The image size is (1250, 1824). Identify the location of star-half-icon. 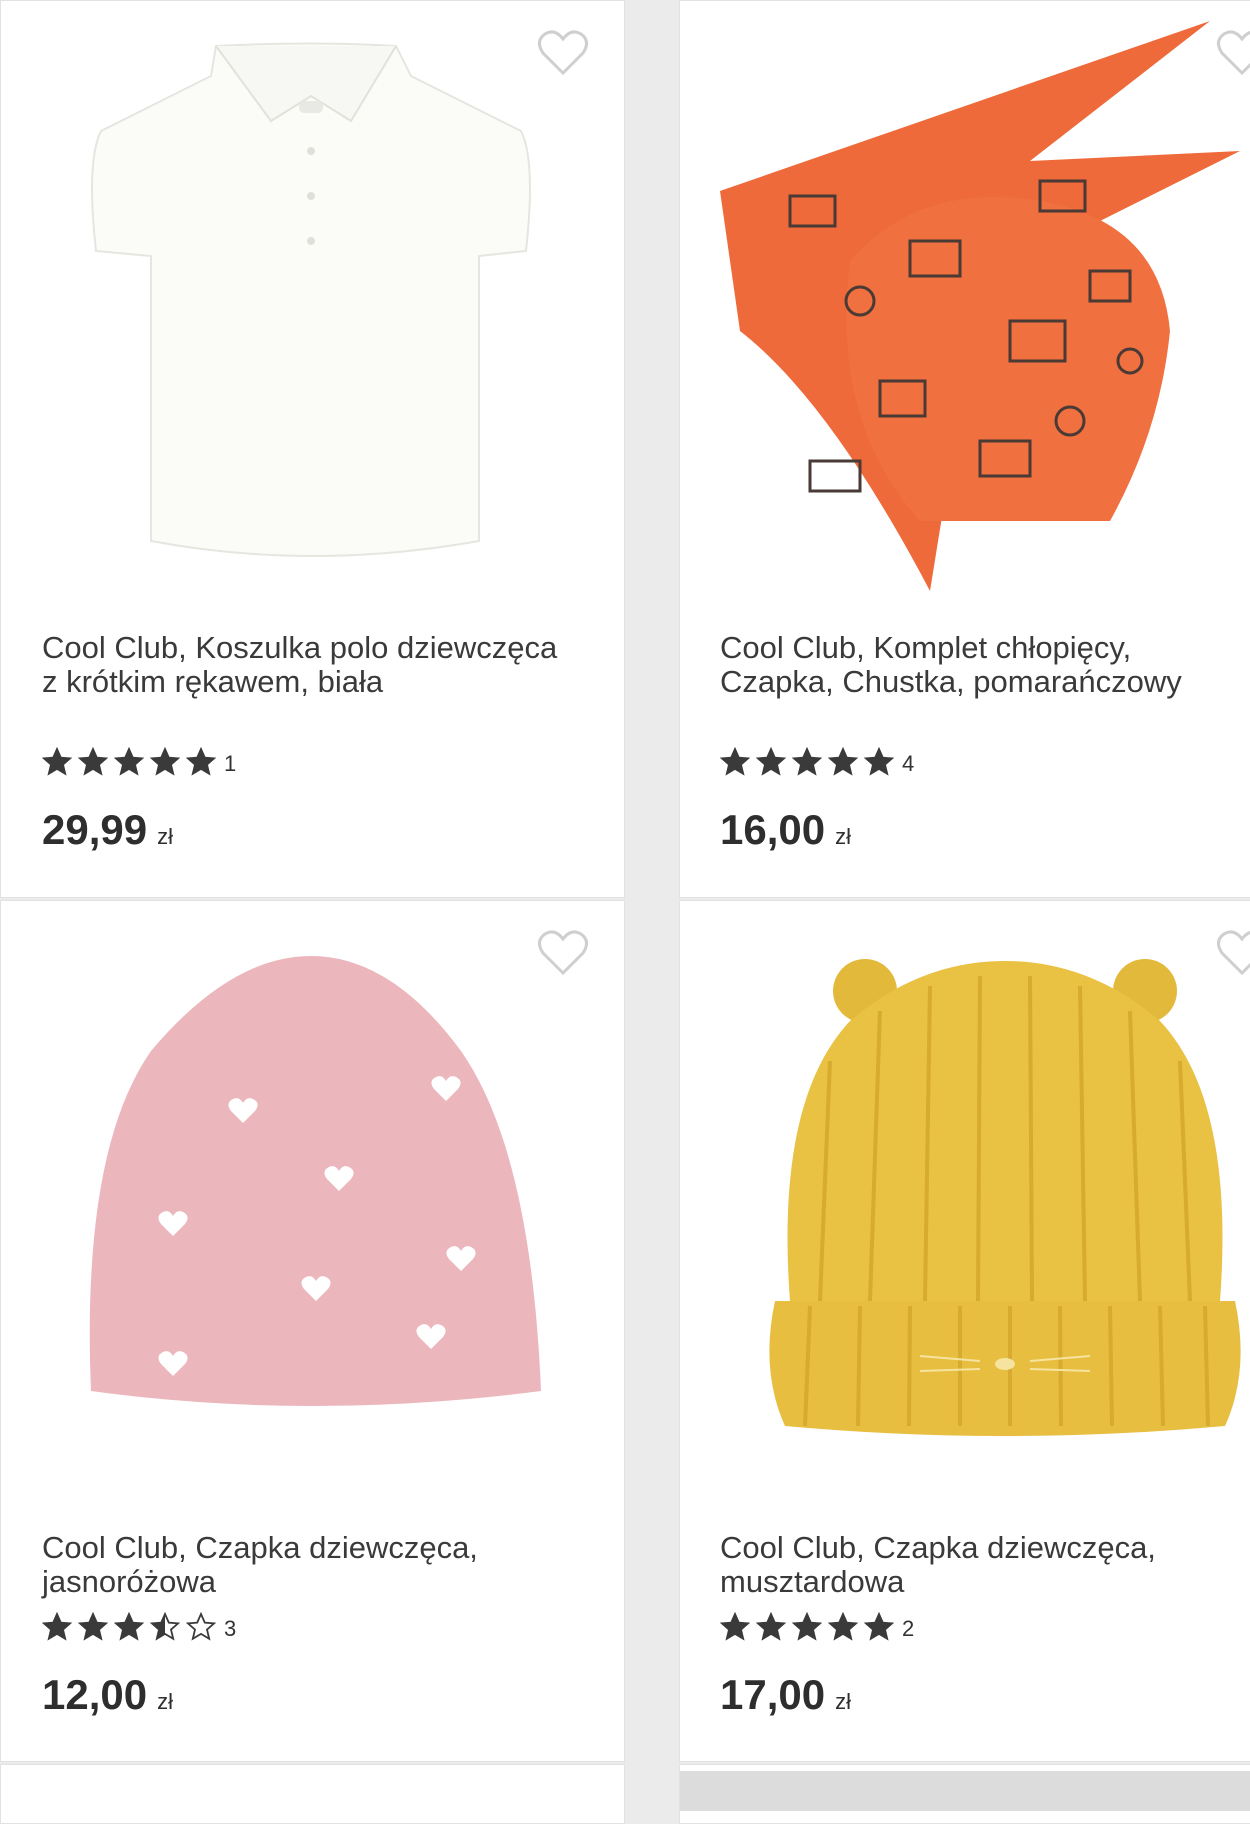
(165, 1626).